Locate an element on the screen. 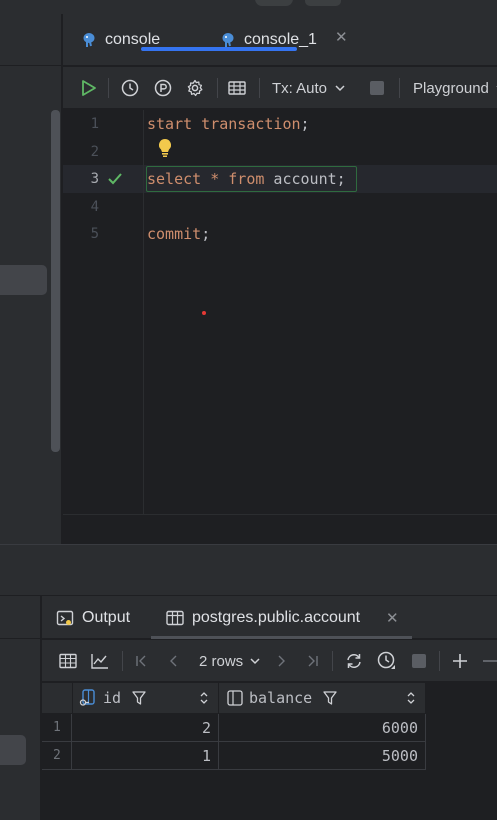  tab-label: postgres.public.account is located at coordinates (276, 617).